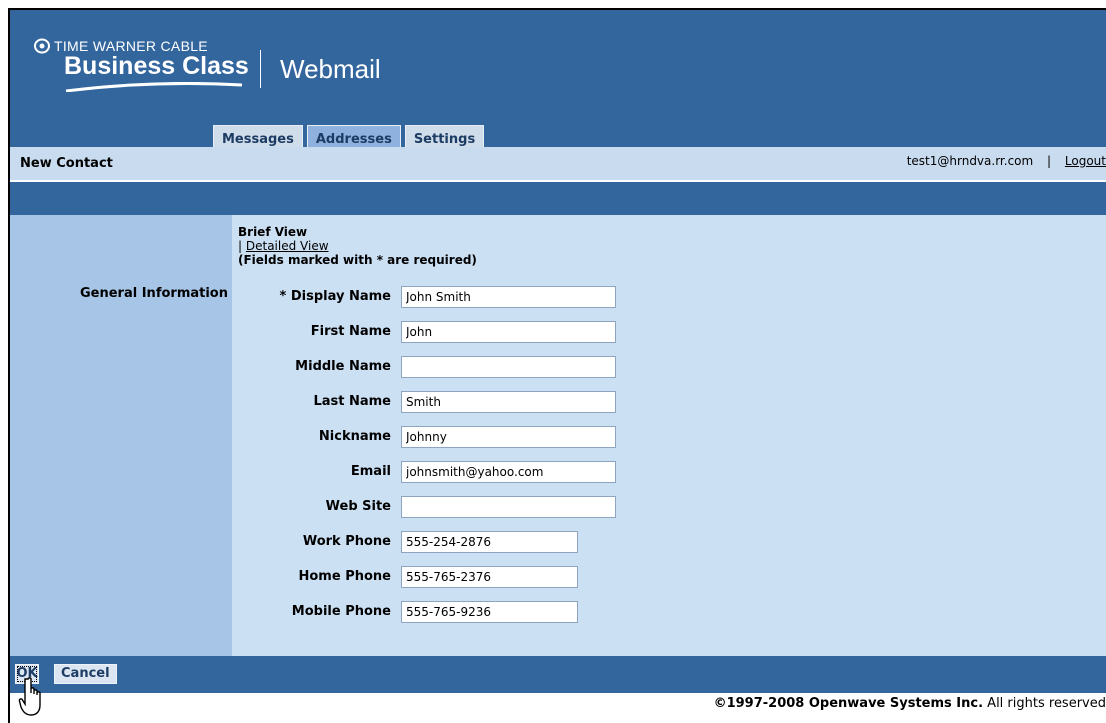 The width and height of the screenshot is (1106, 723). I want to click on email-label: Email, so click(370, 471).